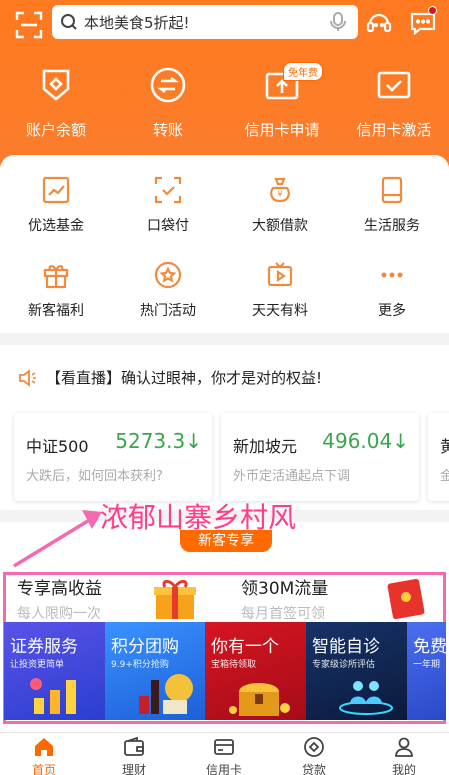 This screenshot has height=775, width=449. What do you see at coordinates (280, 311) in the screenshot?
I see `service-label: 天天有料` at bounding box center [280, 311].